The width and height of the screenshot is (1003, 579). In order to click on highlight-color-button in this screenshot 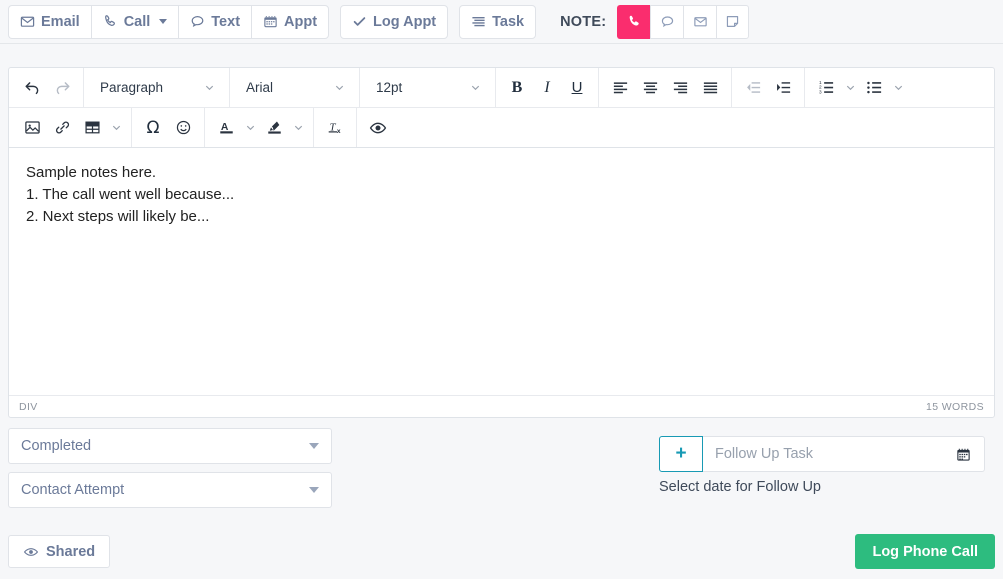, I will do `click(274, 128)`.